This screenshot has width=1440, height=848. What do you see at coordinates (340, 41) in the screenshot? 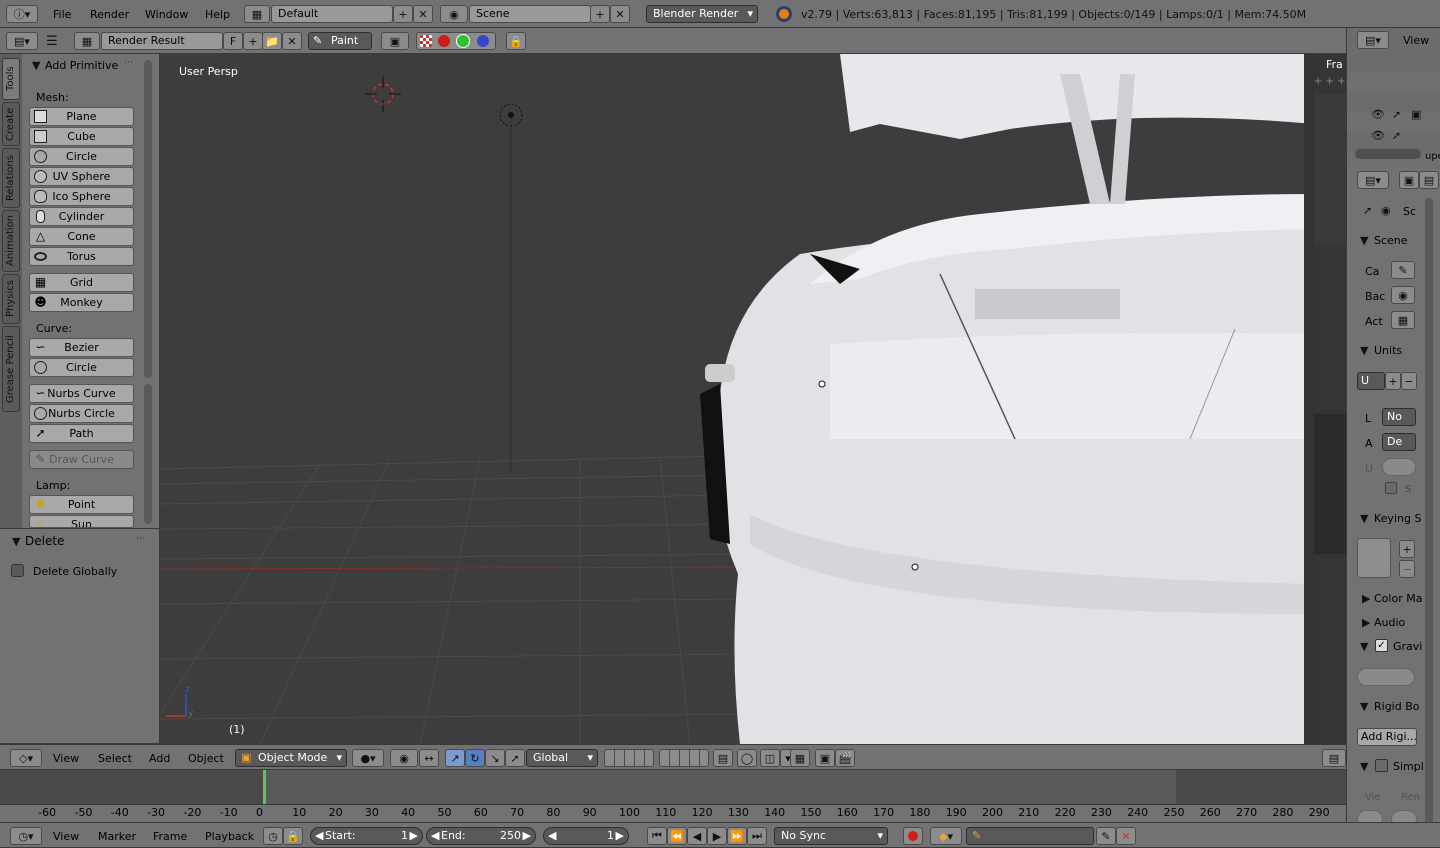
I see `image-mode-select: ✎ Paint` at bounding box center [340, 41].